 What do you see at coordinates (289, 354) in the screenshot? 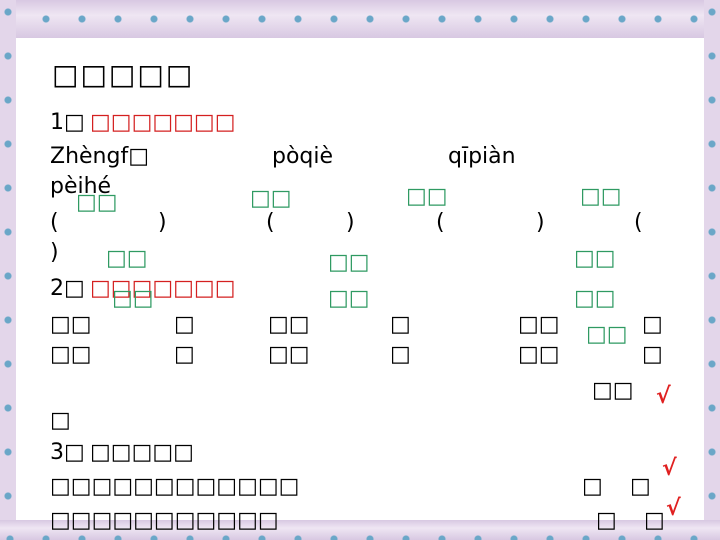
I see `q2-r2-c3: □□` at bounding box center [289, 354].